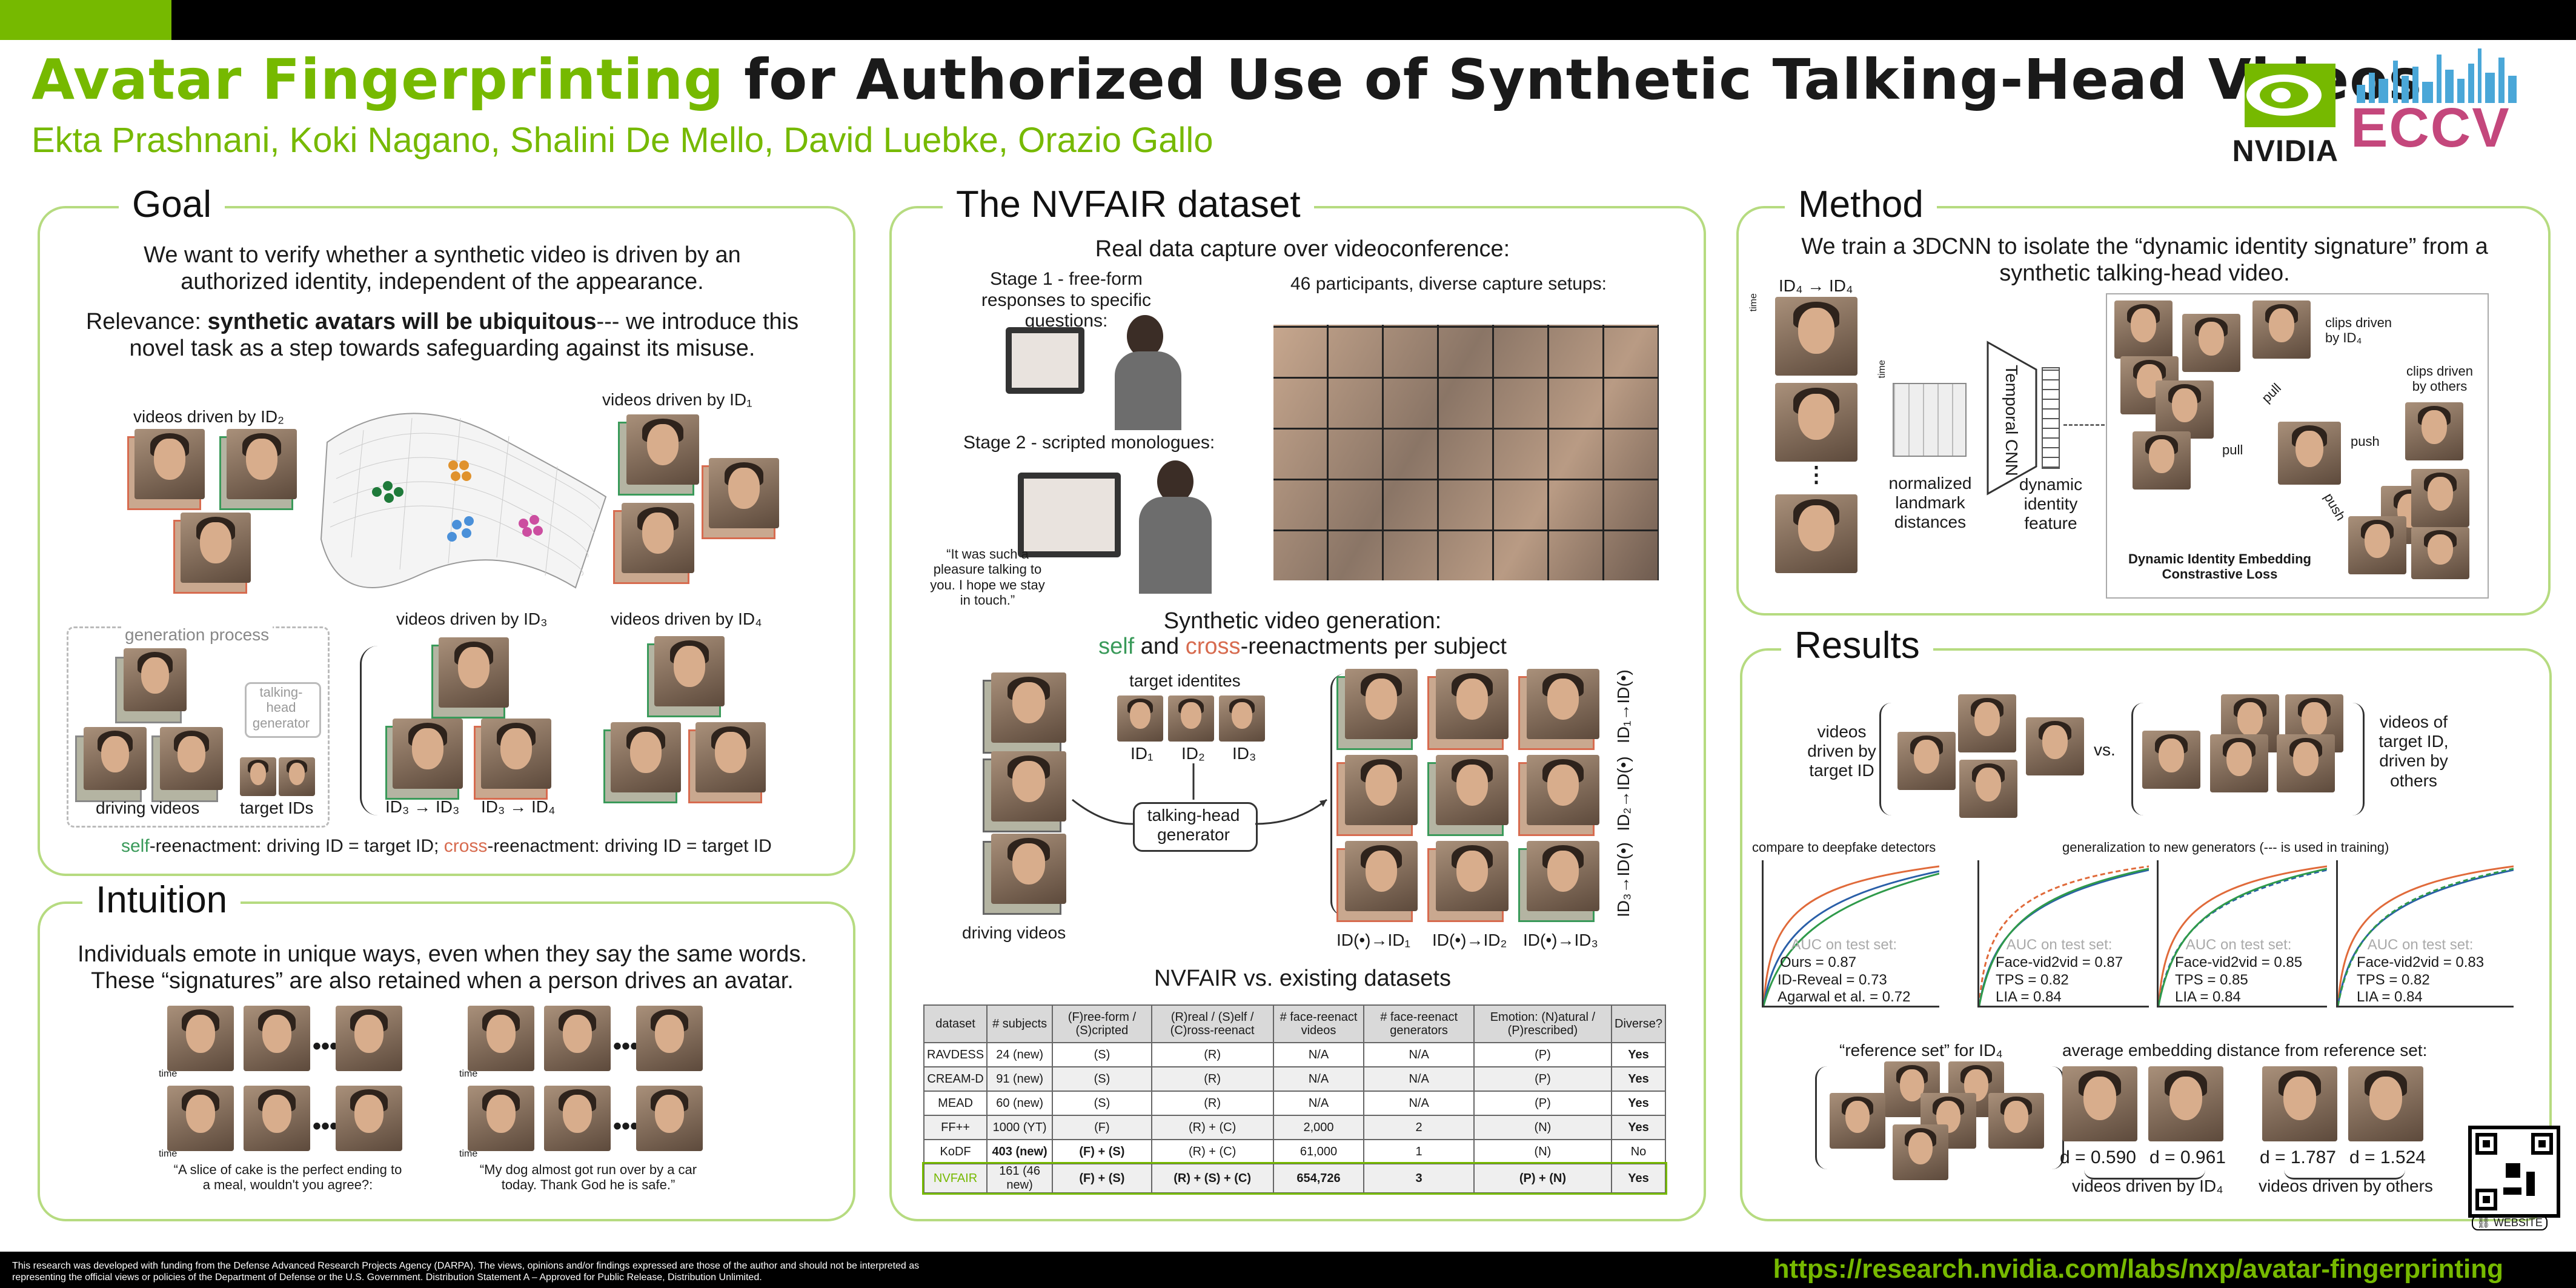 This screenshot has width=2576, height=1288. Describe the element at coordinates (424, 759) in the screenshot. I see `id33-face-b` at that location.